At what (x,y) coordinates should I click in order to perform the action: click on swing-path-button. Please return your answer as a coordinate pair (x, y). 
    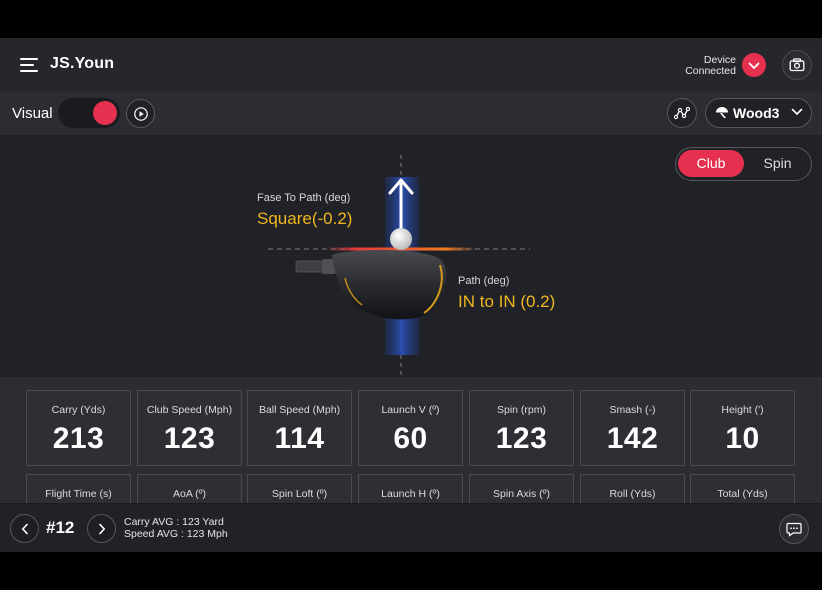
    Looking at the image, I should click on (682, 113).